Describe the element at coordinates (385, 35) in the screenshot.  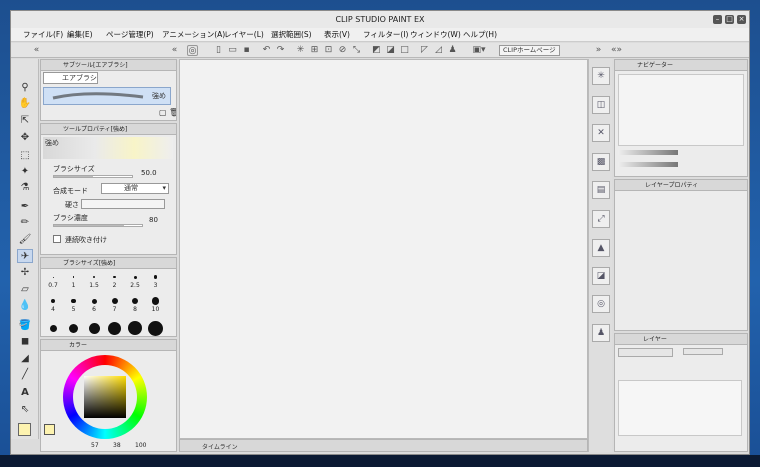
I see `menu-filter: フィルター(I)` at that location.